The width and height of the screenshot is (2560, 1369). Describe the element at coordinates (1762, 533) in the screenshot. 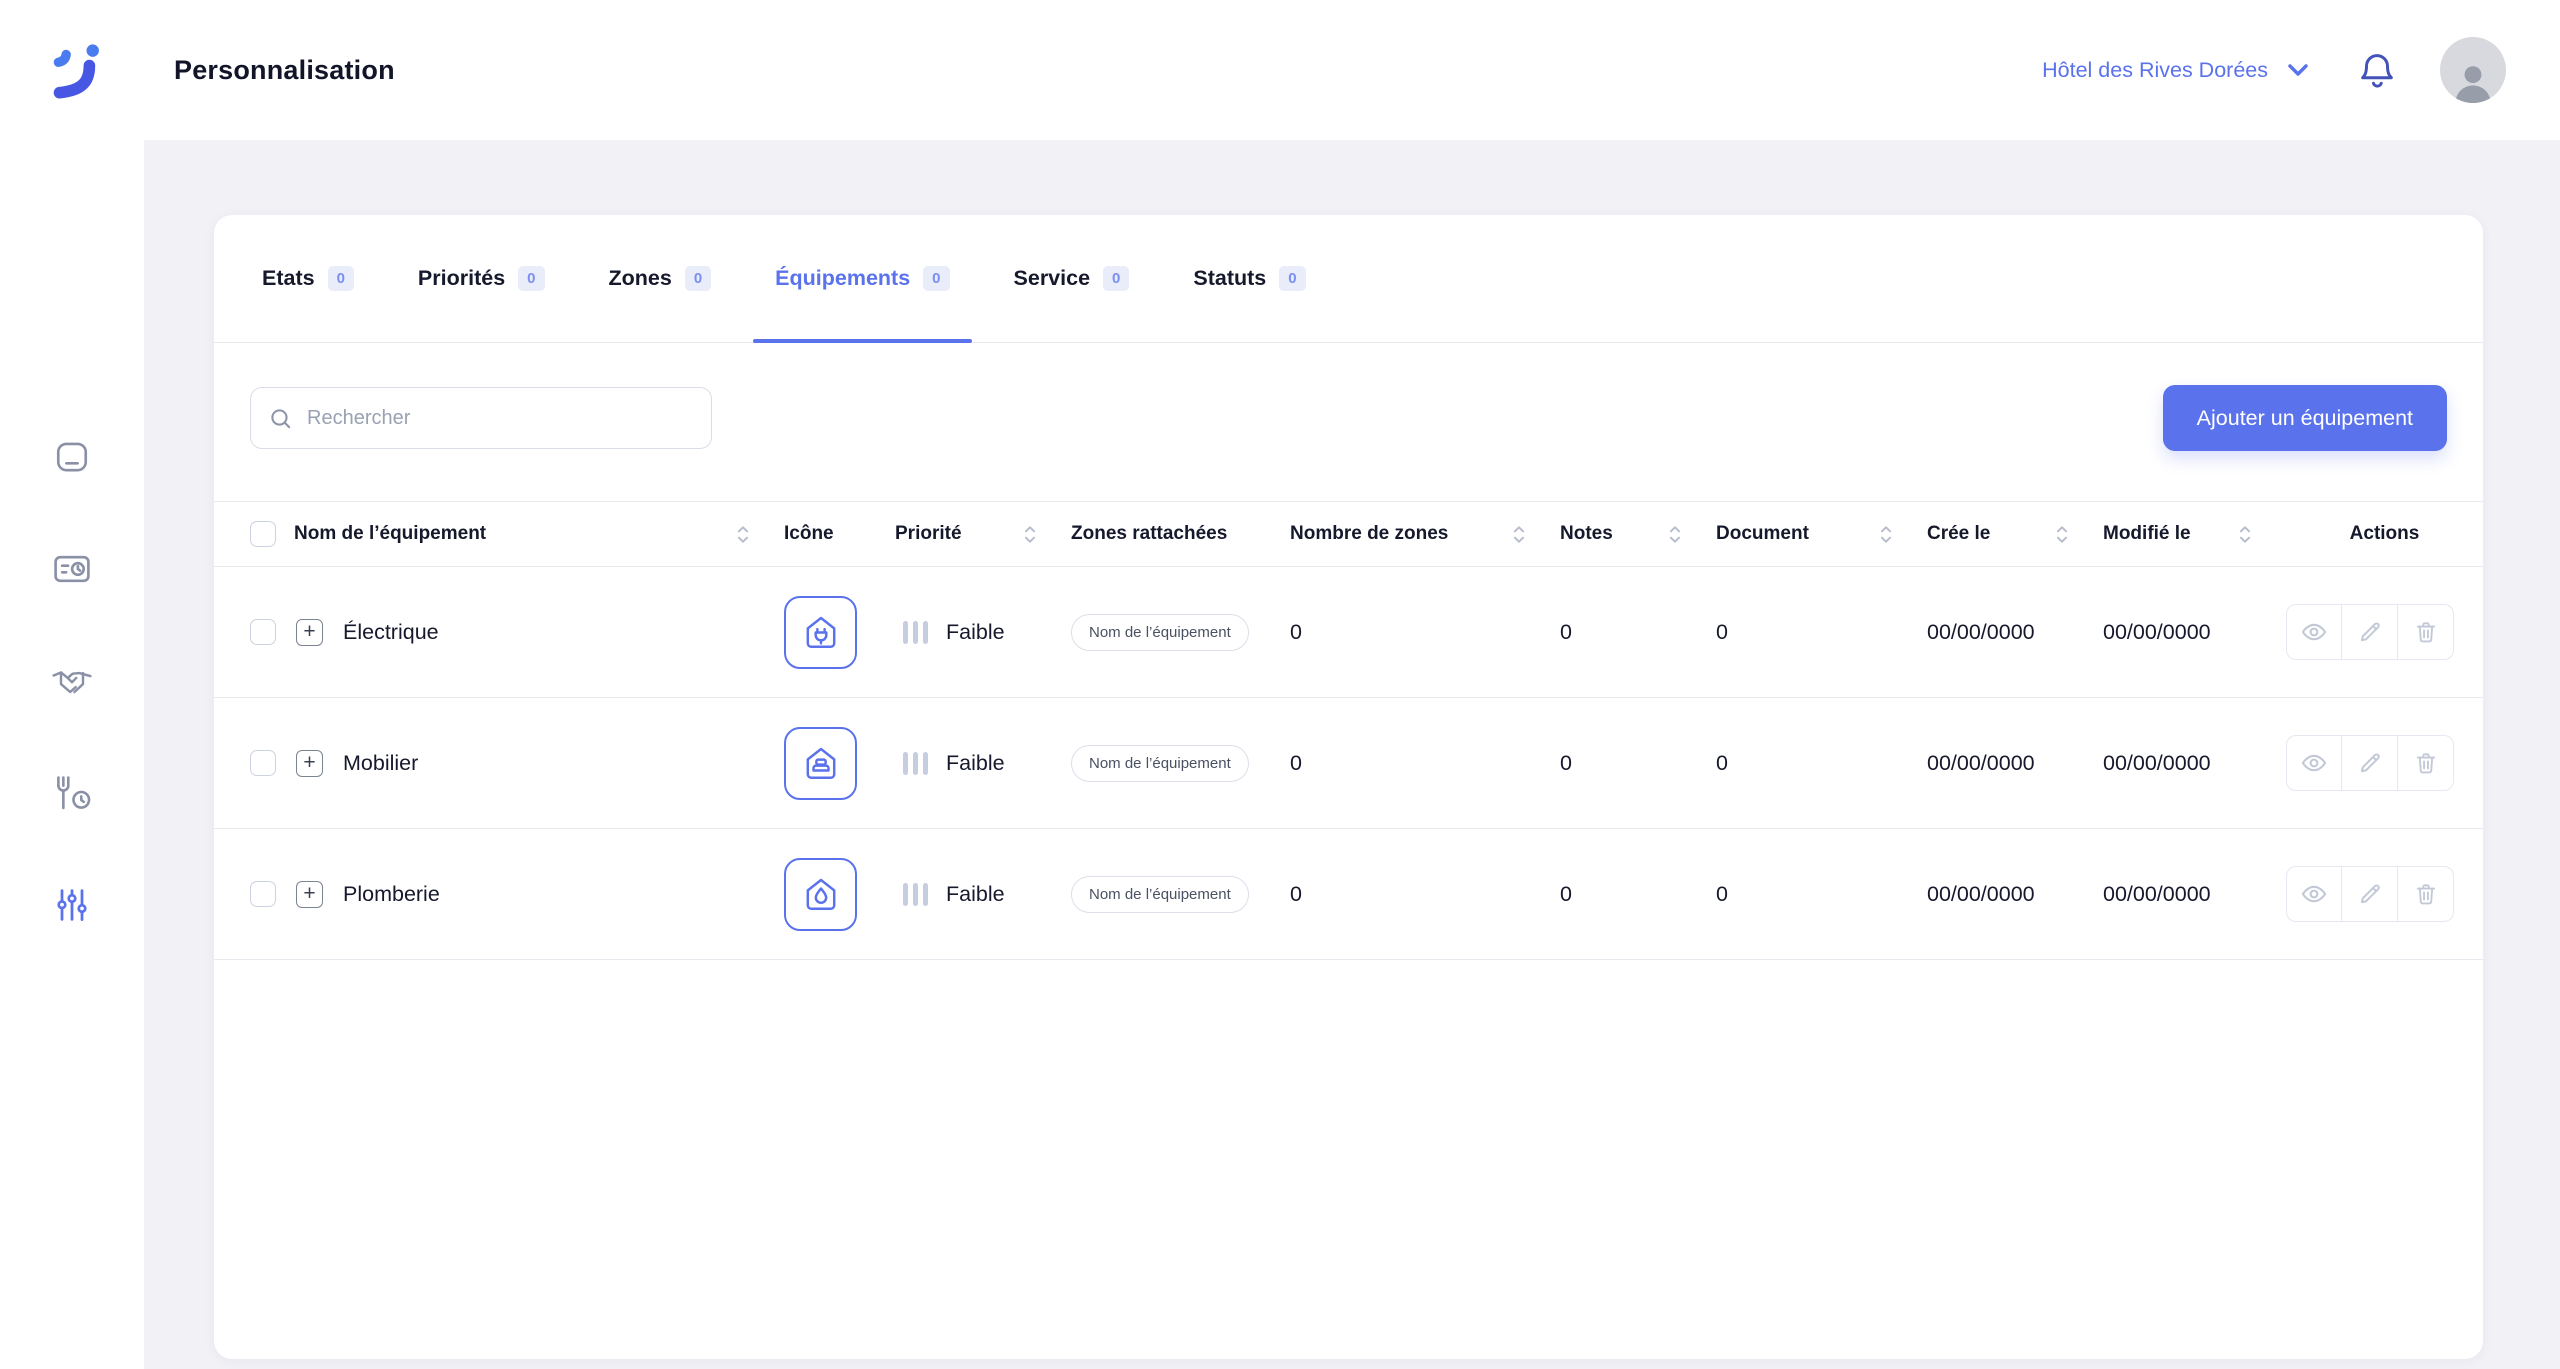

I see `column-label: Document` at that location.